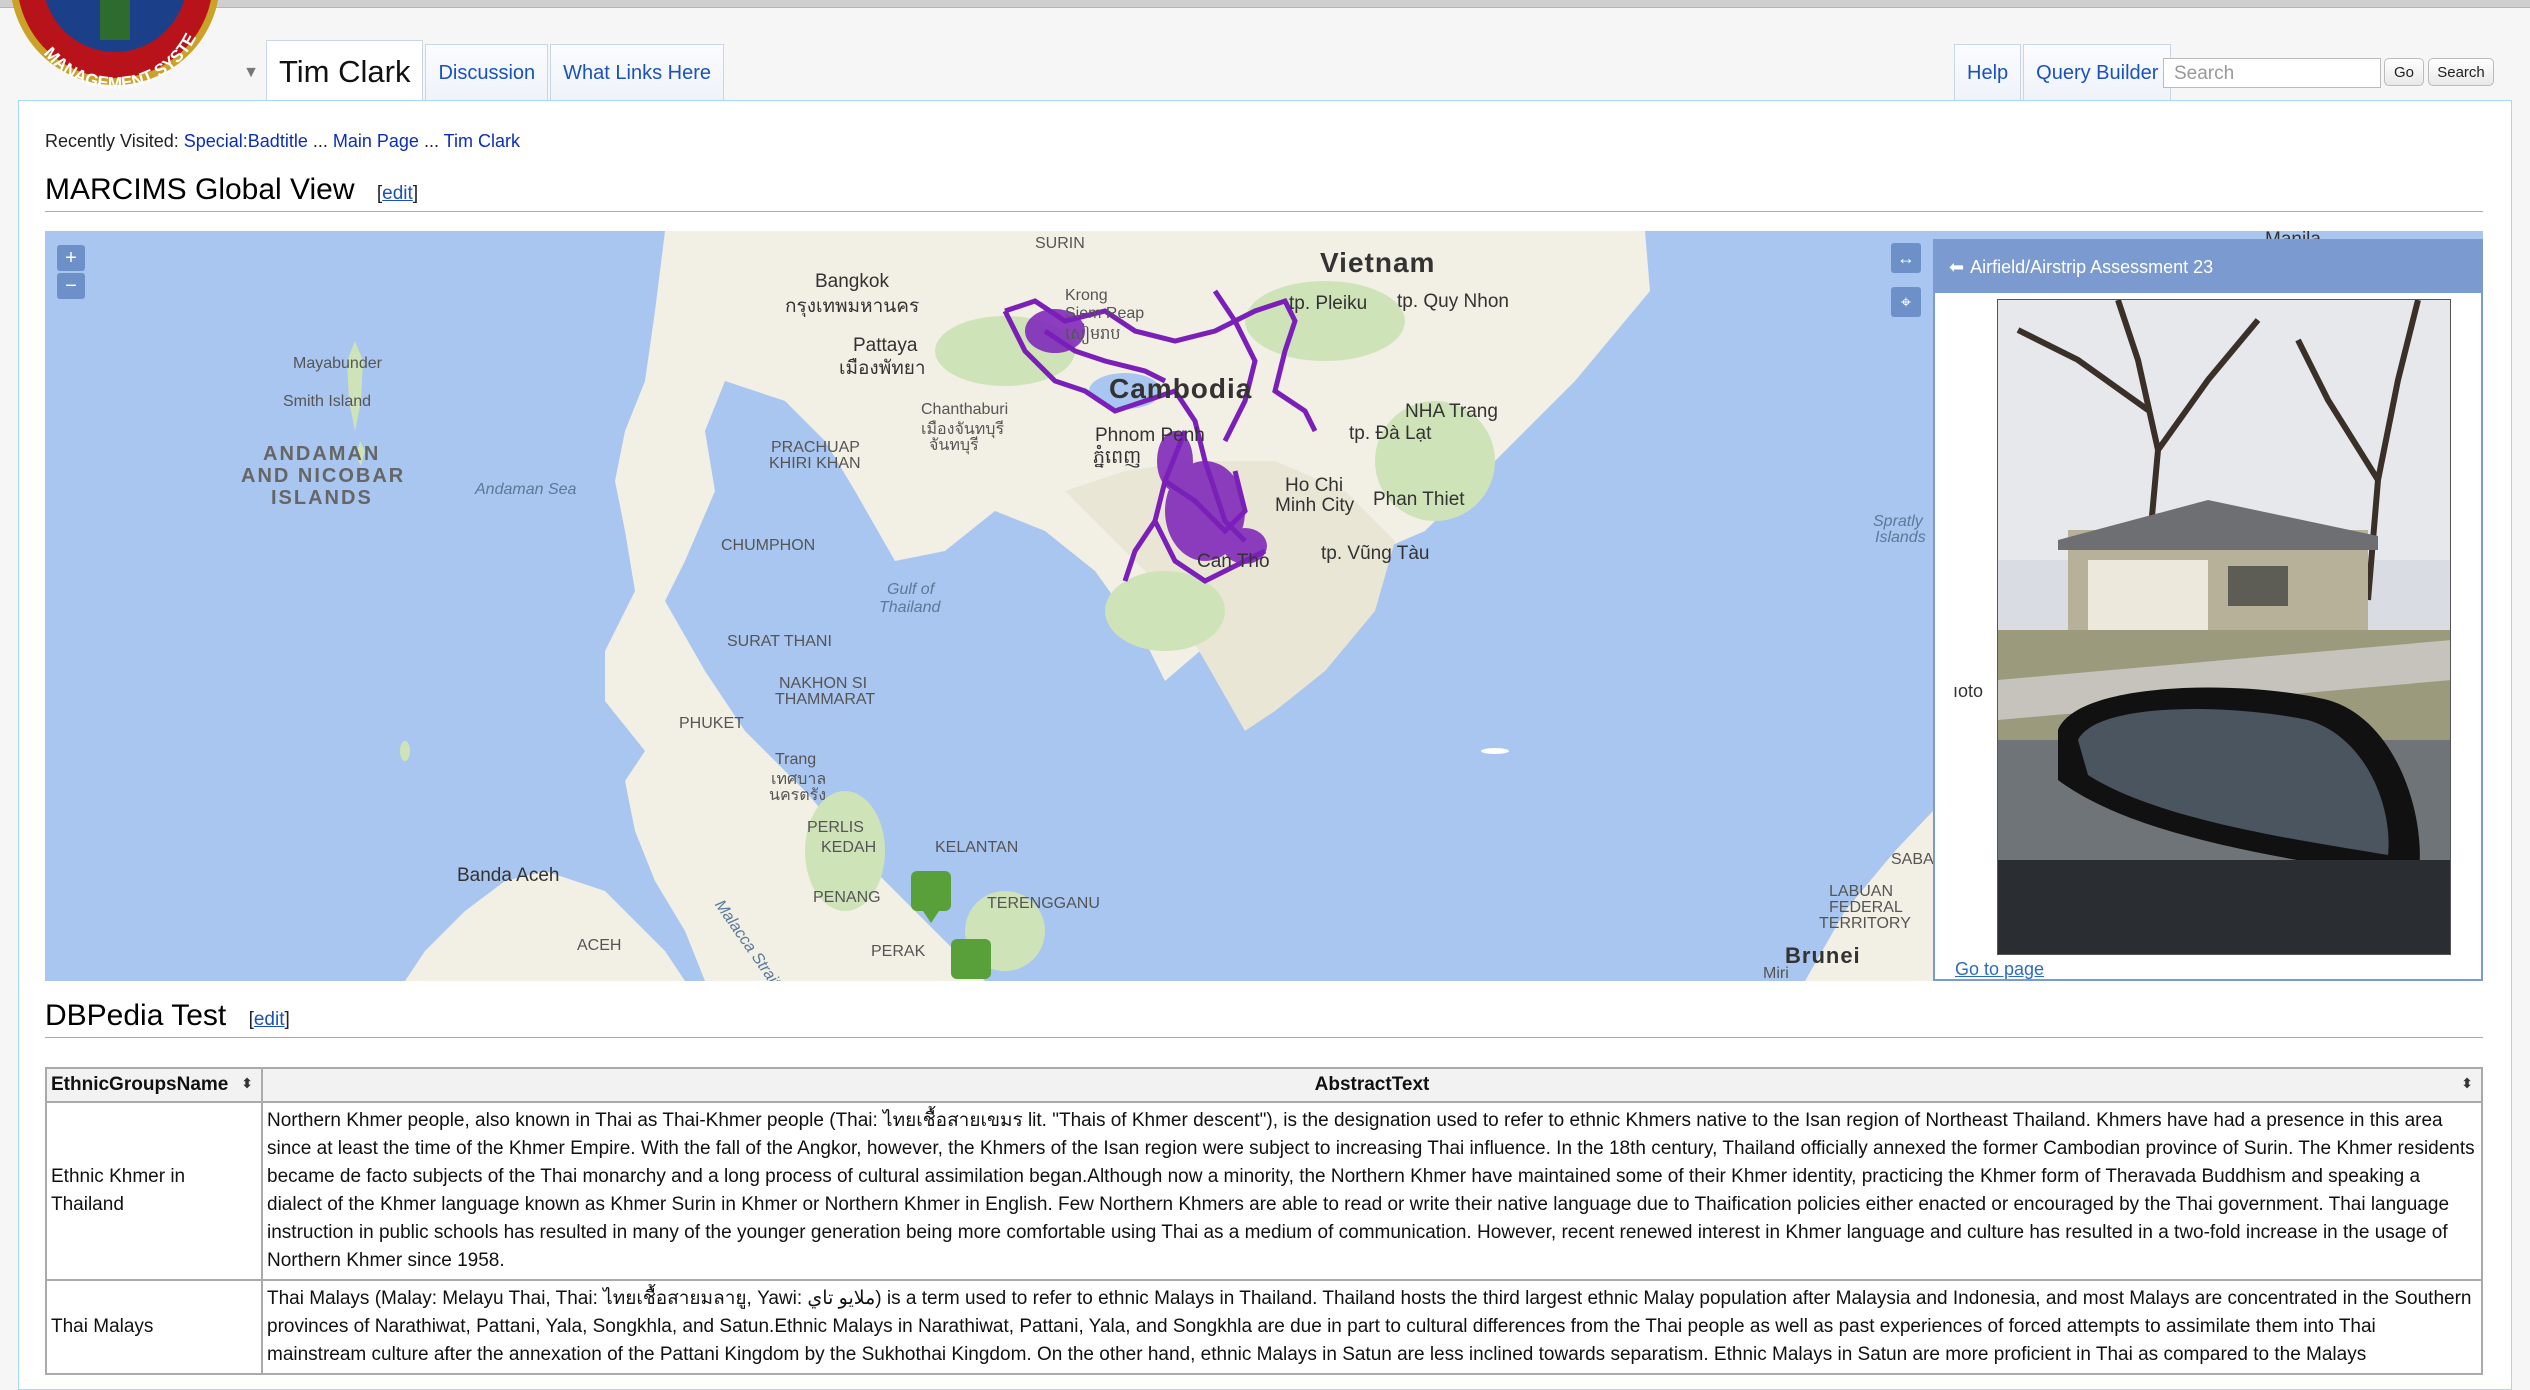  I want to click on map-label: Krong, so click(1086, 295).